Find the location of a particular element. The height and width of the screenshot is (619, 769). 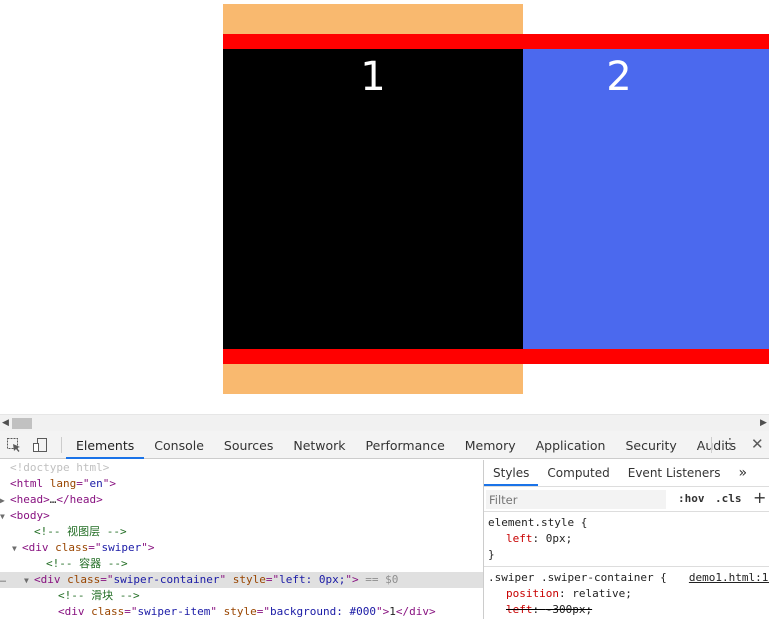

styles-subtabs: Styles Computed Event Listeners» is located at coordinates (626, 473).